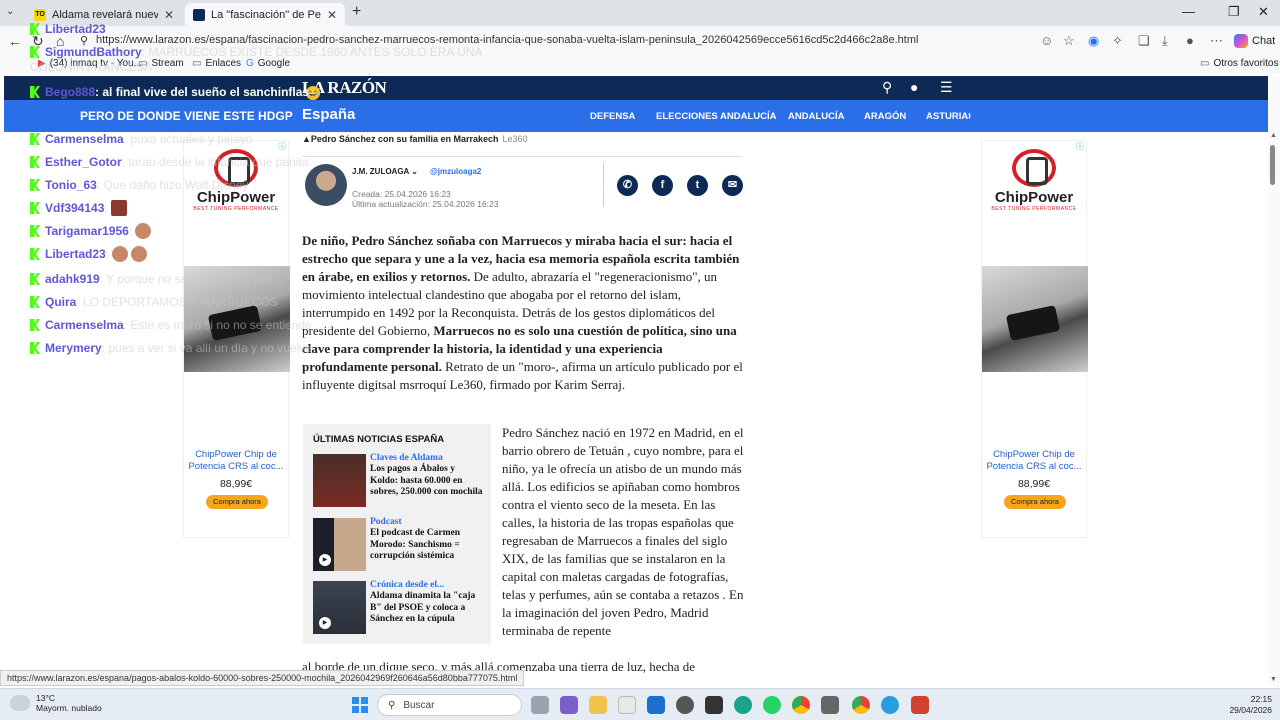 Image resolution: width=1280 pixels, height=720 pixels. I want to click on created-date: Creada: 25.04.2026 16:23, so click(401, 194).